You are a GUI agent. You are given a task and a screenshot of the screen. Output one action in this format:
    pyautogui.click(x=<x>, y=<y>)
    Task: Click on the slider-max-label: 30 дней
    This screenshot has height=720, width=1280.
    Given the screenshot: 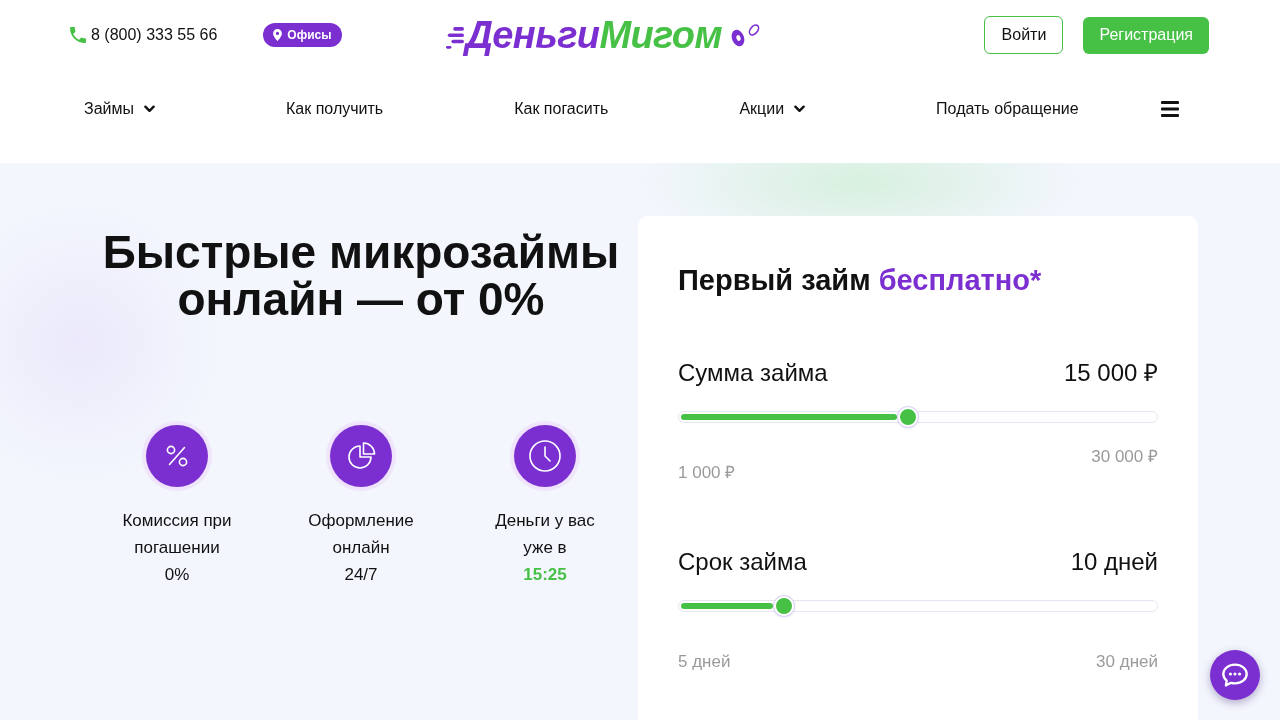 What is the action you would take?
    pyautogui.click(x=1127, y=662)
    